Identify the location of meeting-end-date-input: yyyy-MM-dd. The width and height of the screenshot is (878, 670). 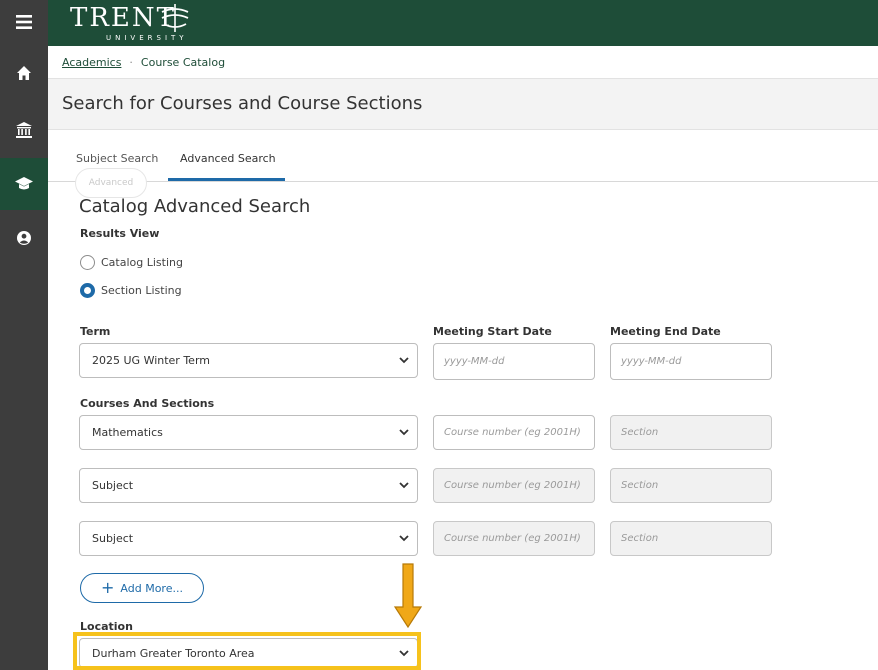
(691, 361).